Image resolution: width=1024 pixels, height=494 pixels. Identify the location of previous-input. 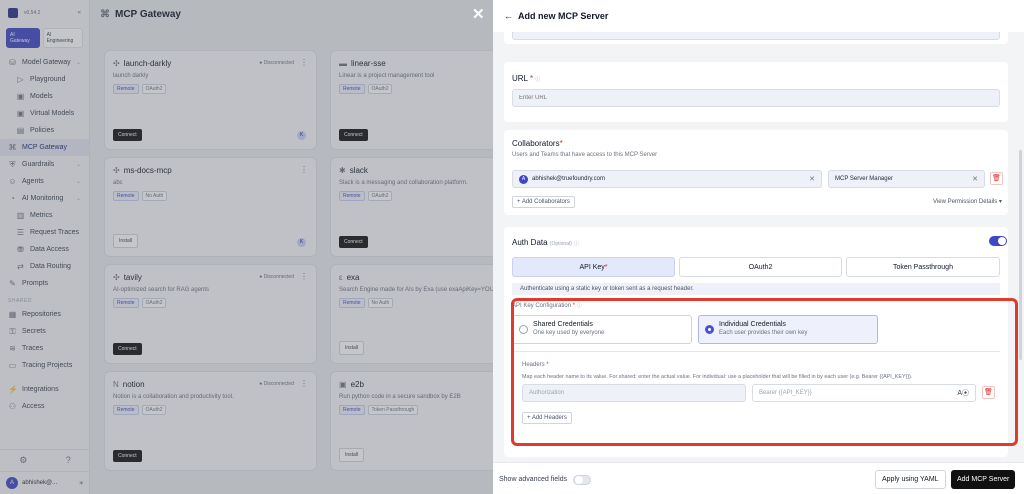
(756, 36).